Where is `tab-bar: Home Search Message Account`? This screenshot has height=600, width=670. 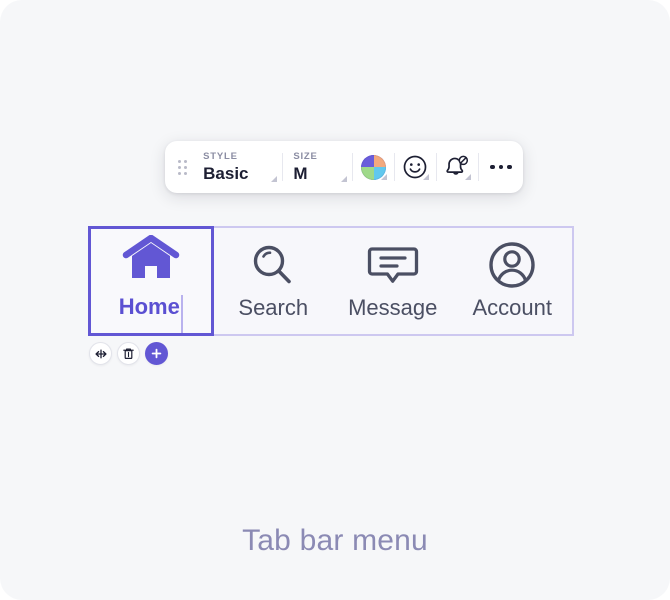 tab-bar: Home Search Message Account is located at coordinates (331, 281).